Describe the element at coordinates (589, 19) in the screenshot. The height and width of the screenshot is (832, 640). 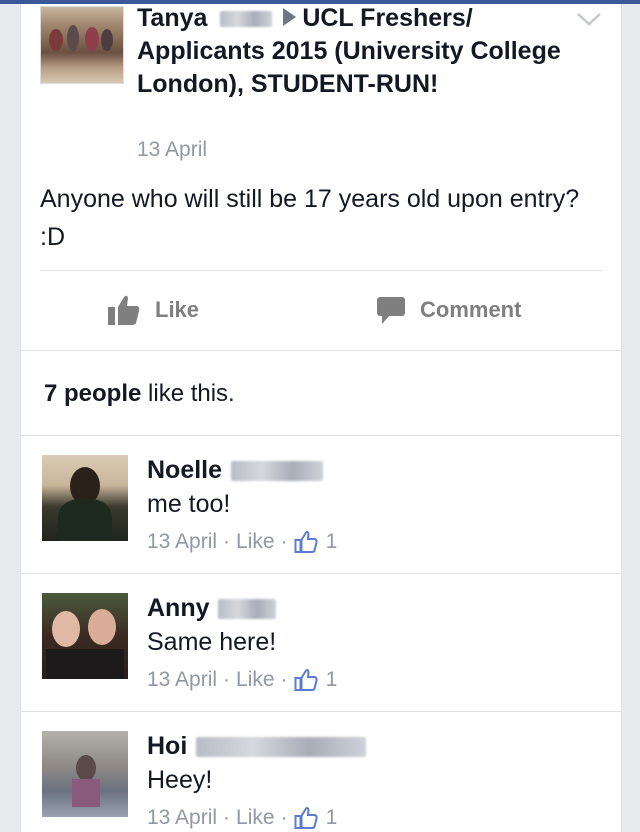
I see `chevron-down-icon` at that location.